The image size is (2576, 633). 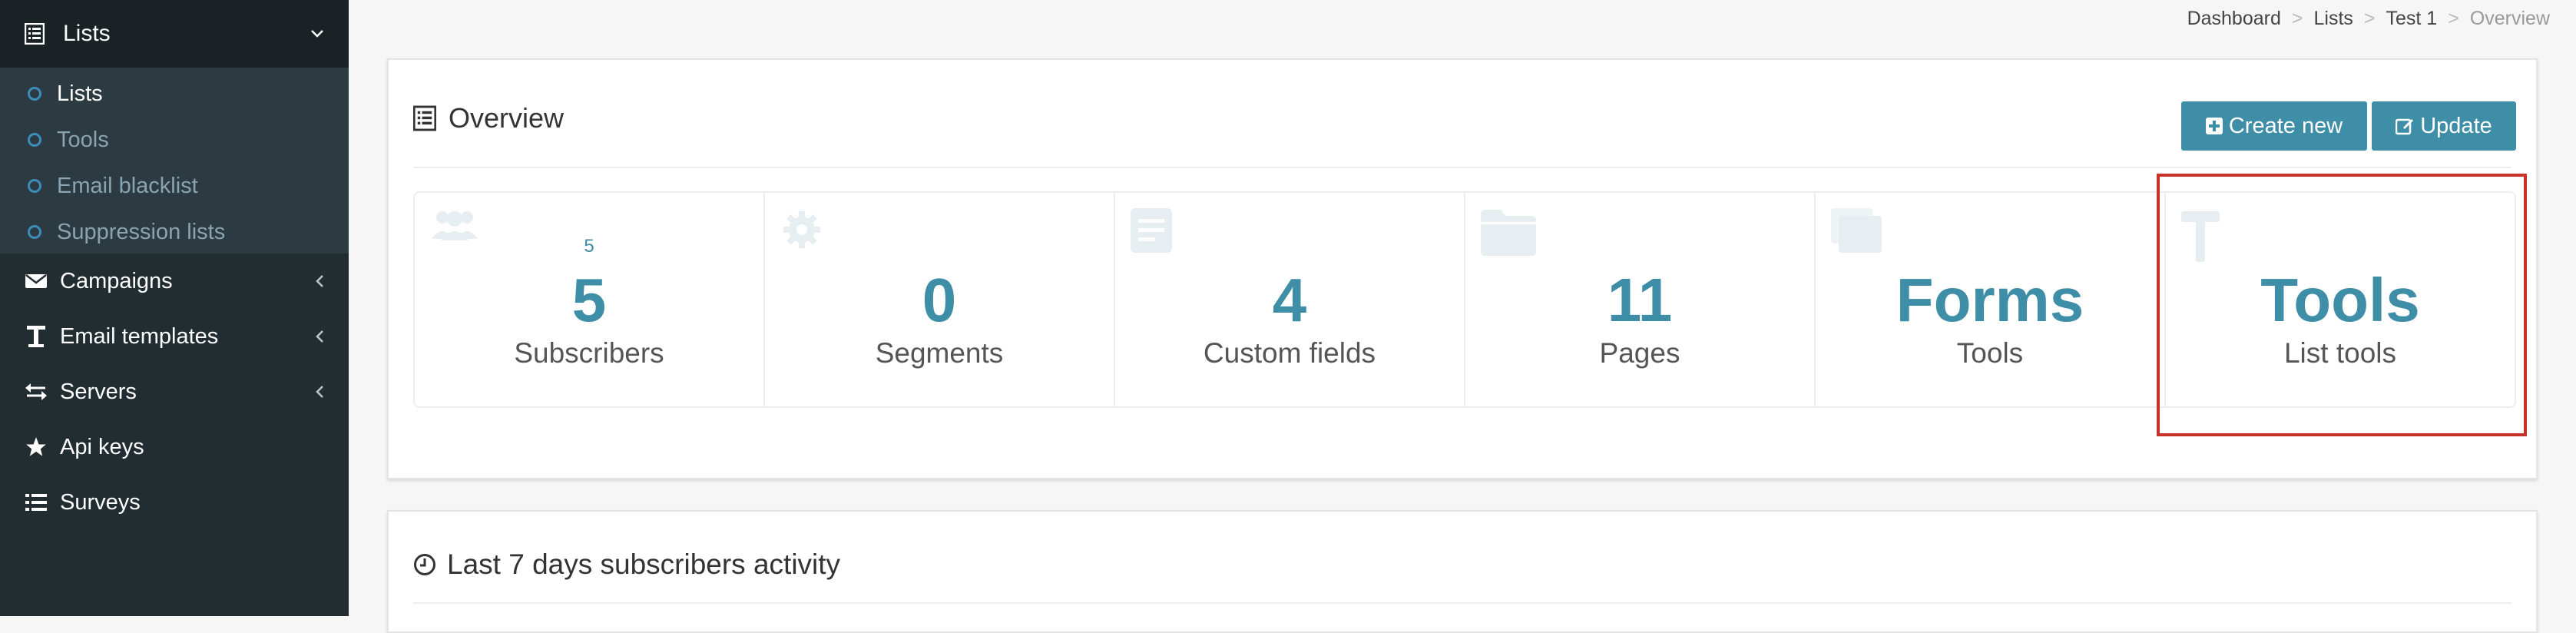 I want to click on tile-label: Tools, so click(x=1990, y=353).